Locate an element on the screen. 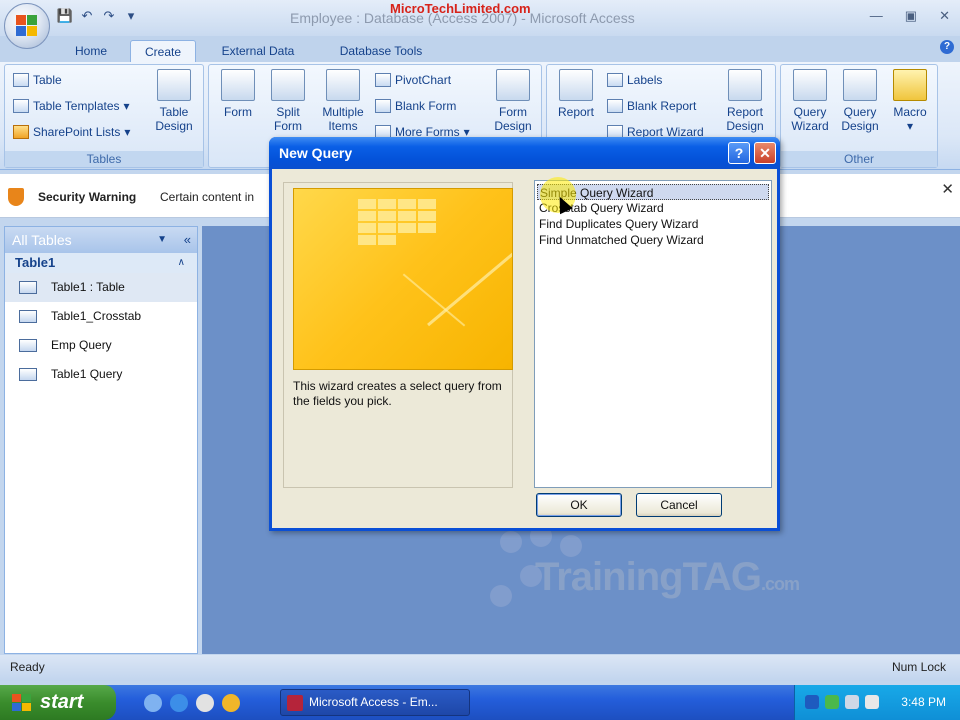 Image resolution: width=960 pixels, height=720 pixels. office-button is located at coordinates (27, 26).